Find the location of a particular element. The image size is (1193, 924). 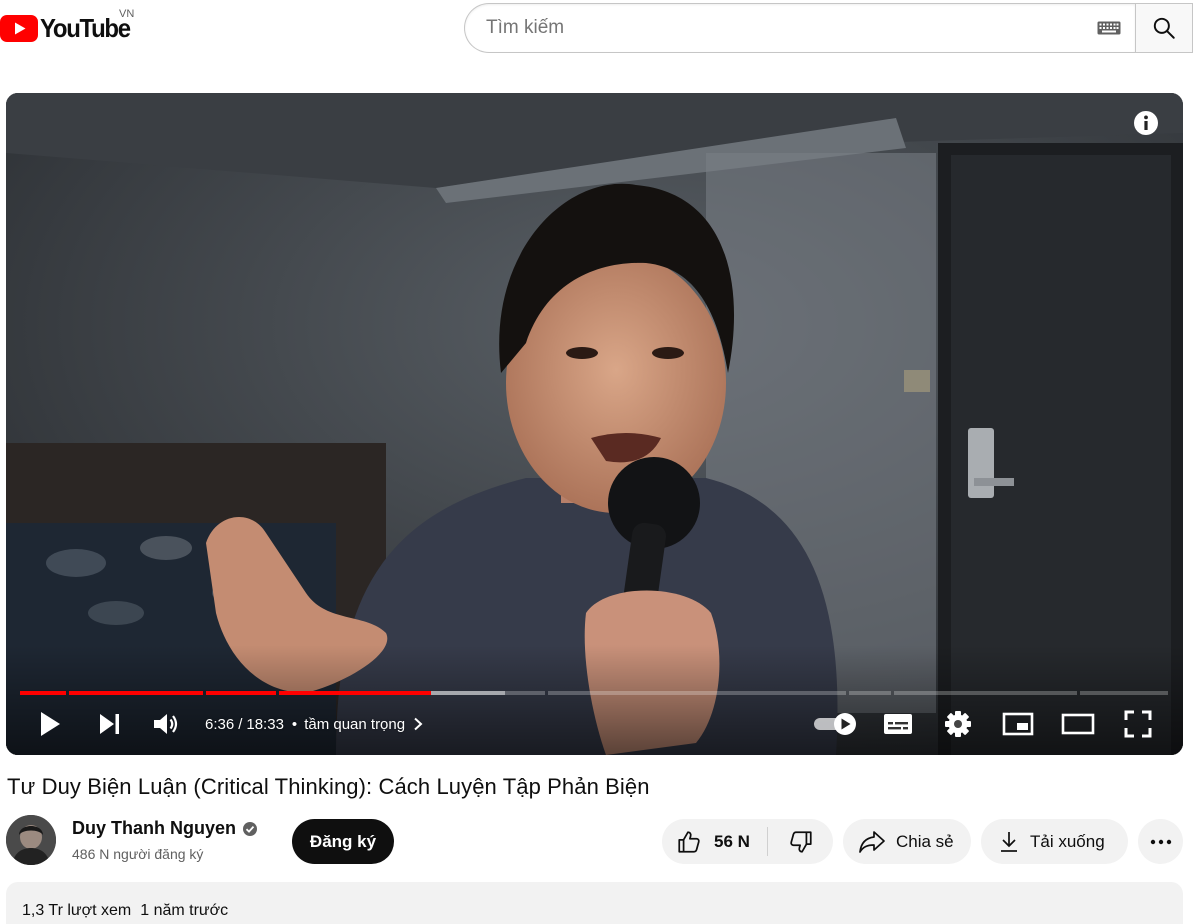

download-label: Tải xuống is located at coordinates (1067, 841).